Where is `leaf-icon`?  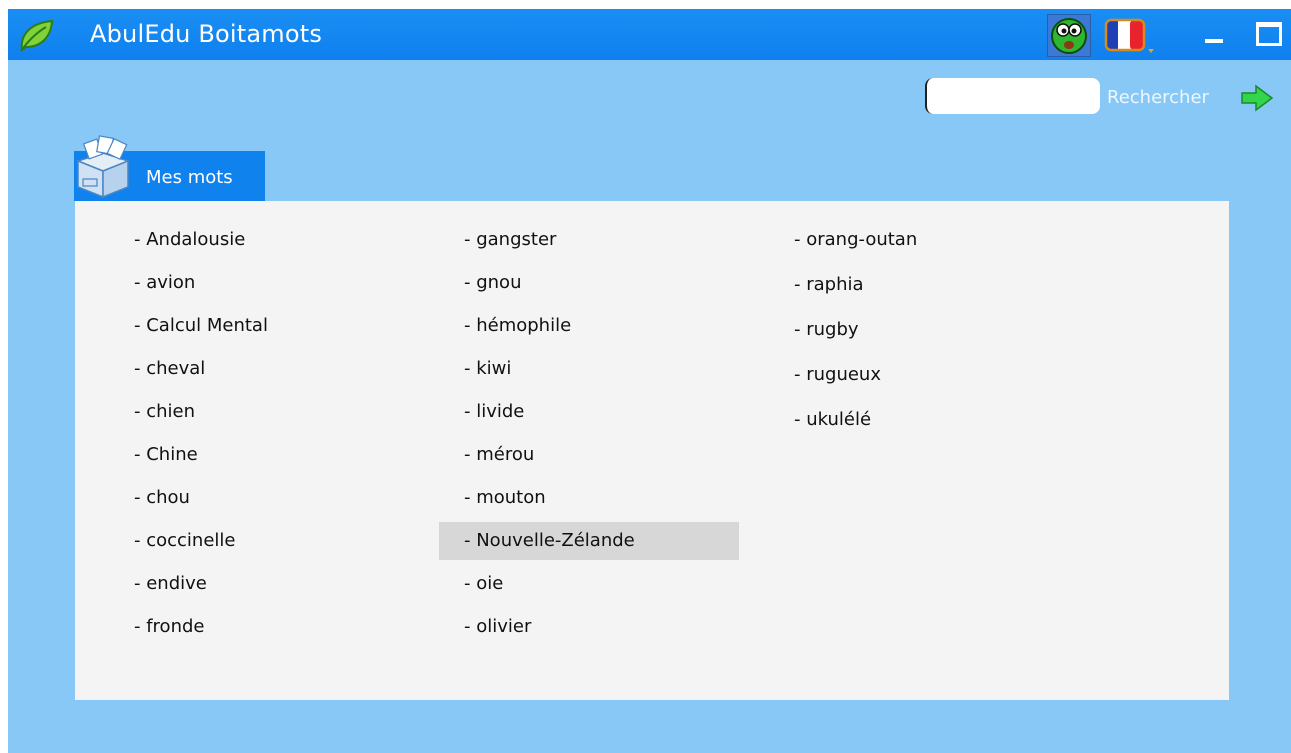
leaf-icon is located at coordinates (37, 35).